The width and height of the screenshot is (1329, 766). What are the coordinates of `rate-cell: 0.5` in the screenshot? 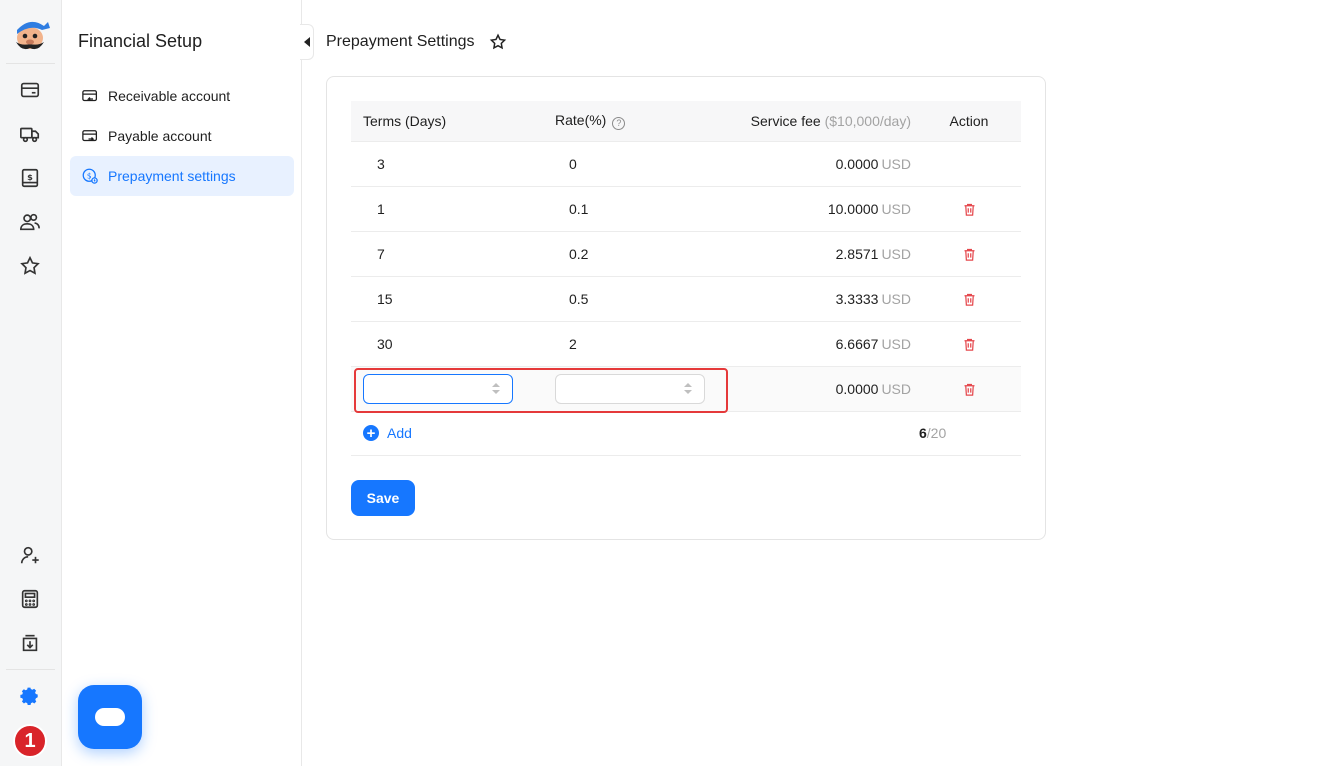 It's located at (639, 299).